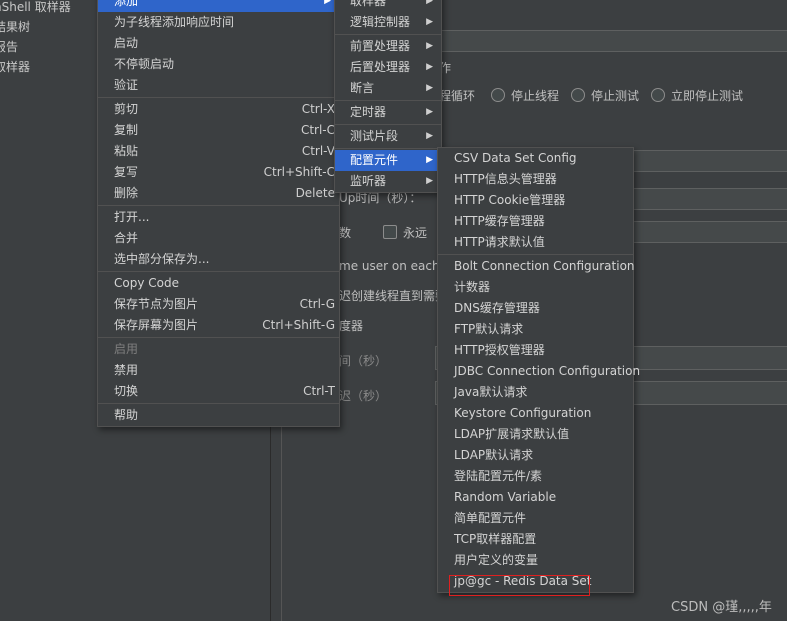 The height and width of the screenshot is (621, 787). Describe the element at coordinates (535, 497) in the screenshot. I see `menu-item-random-variable: Random Variable` at that location.